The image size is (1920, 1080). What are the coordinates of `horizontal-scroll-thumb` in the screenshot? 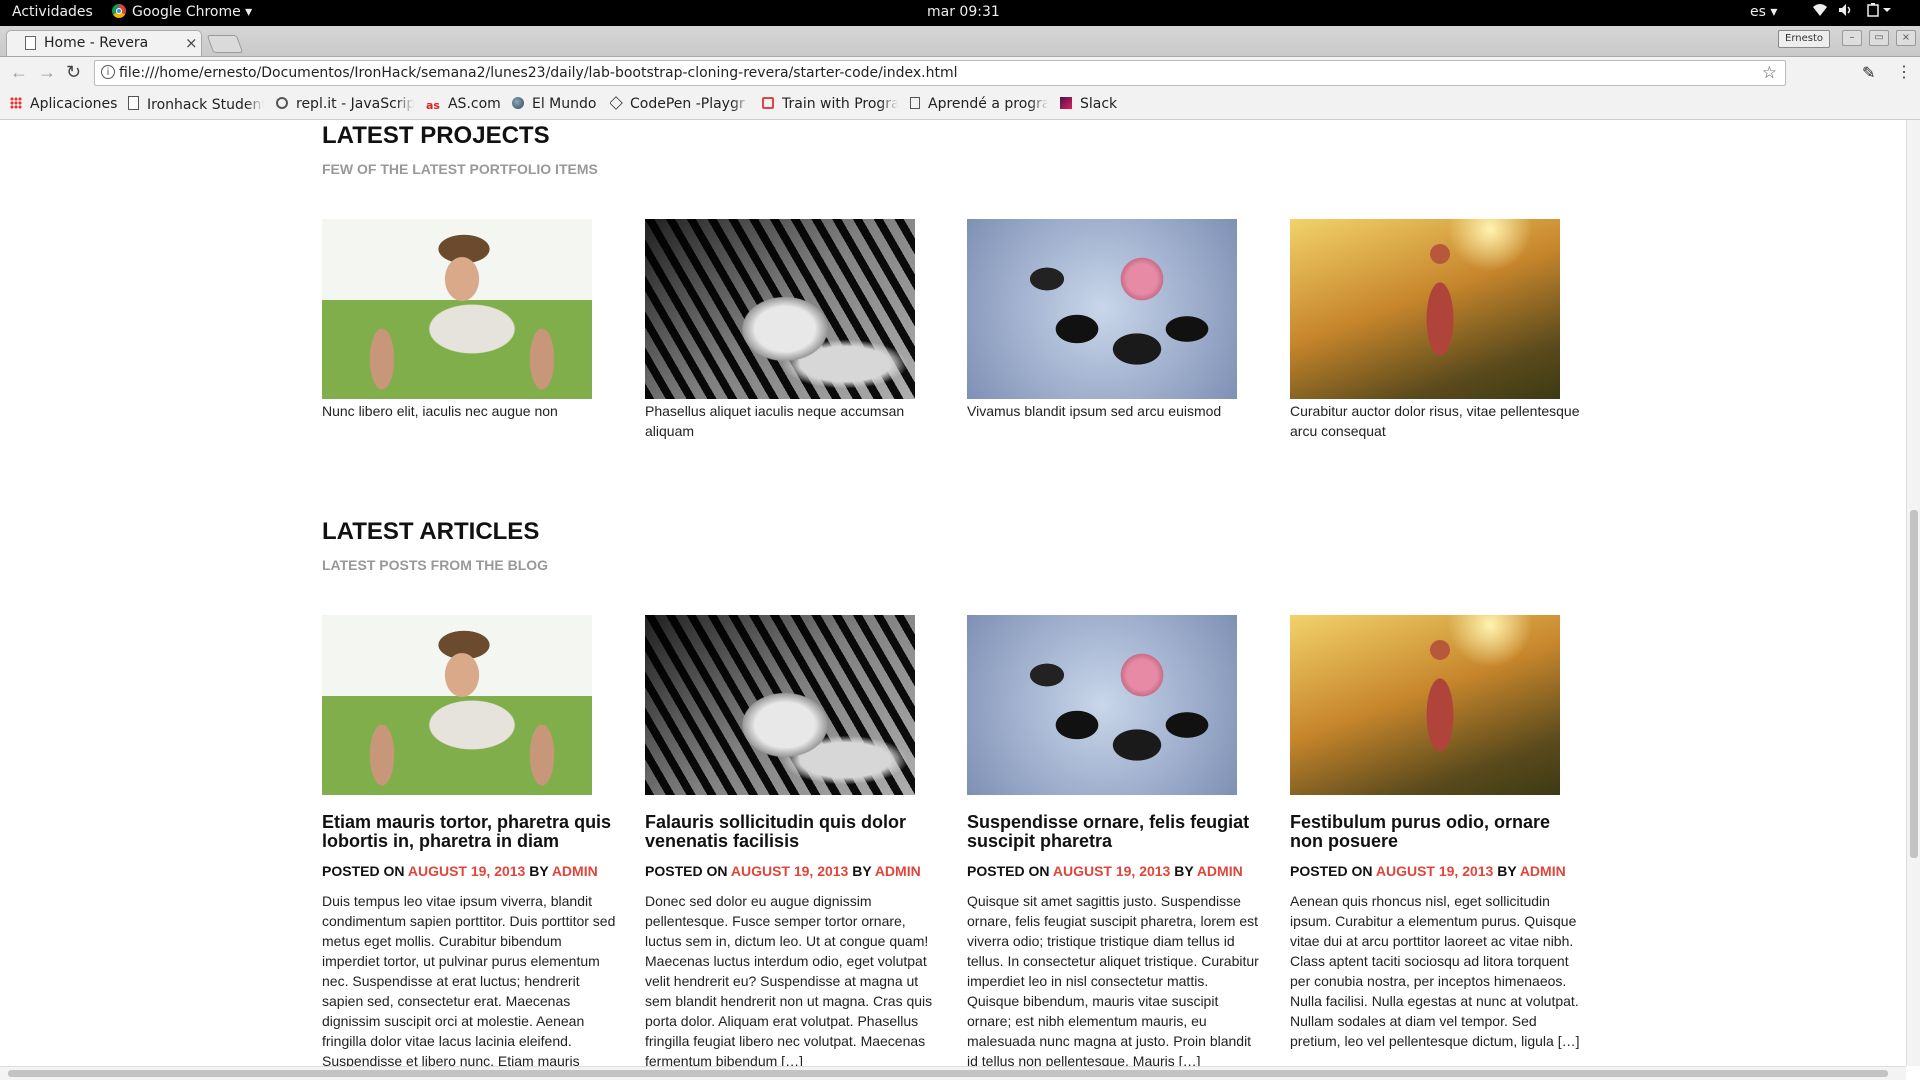 It's located at (948, 1073).